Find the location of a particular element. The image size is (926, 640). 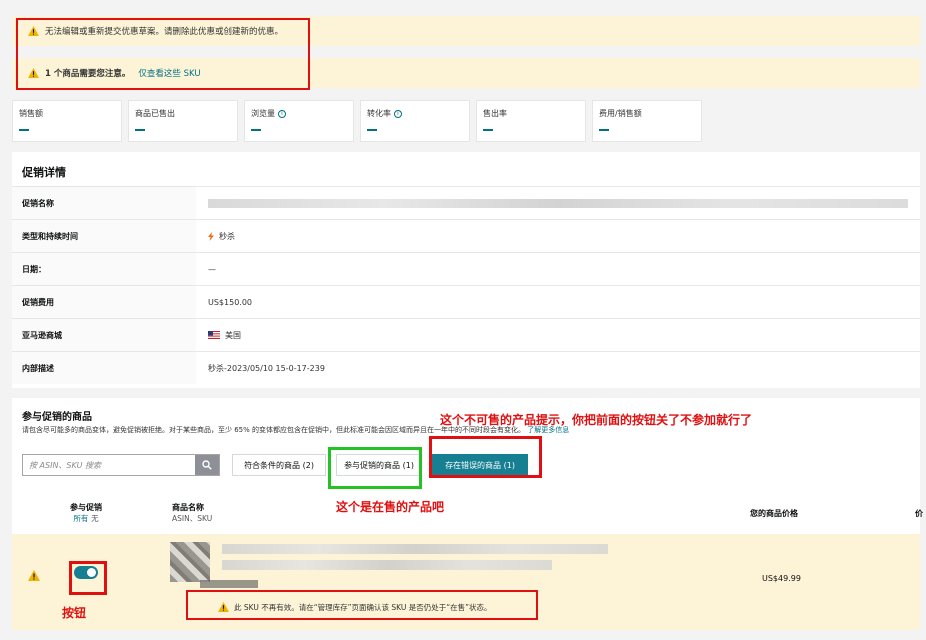

sku-search-box: 按 ASIN、SKU 搜索 is located at coordinates (121, 465).